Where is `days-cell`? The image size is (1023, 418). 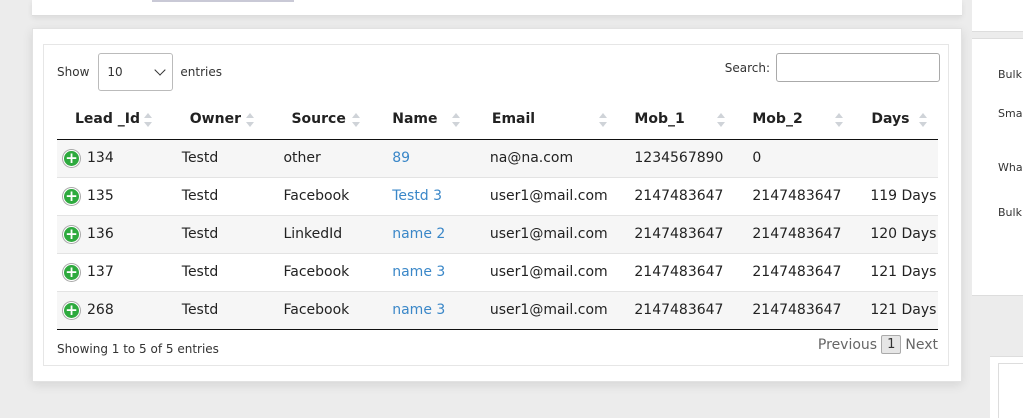 days-cell is located at coordinates (894, 158).